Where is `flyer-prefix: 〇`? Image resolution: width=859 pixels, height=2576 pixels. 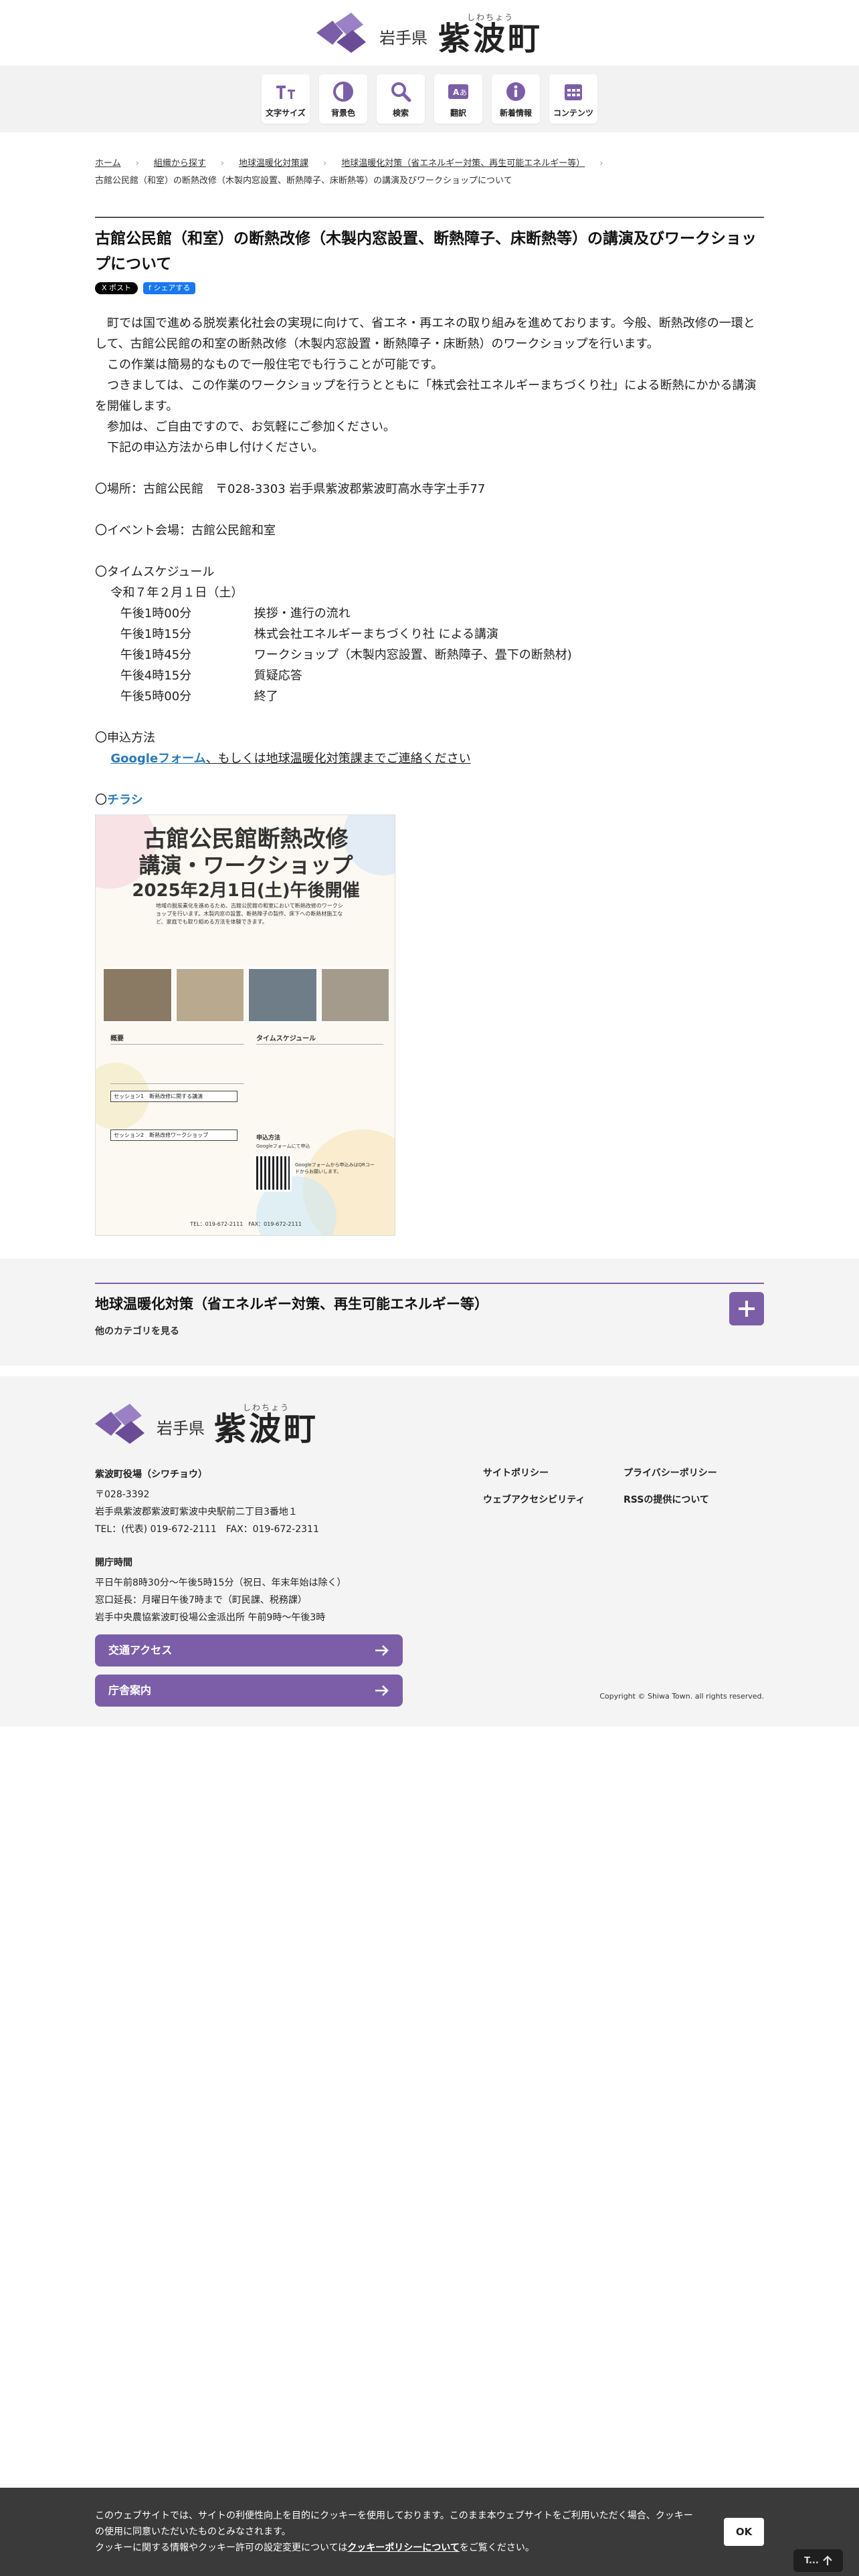 flyer-prefix: 〇 is located at coordinates (101, 800).